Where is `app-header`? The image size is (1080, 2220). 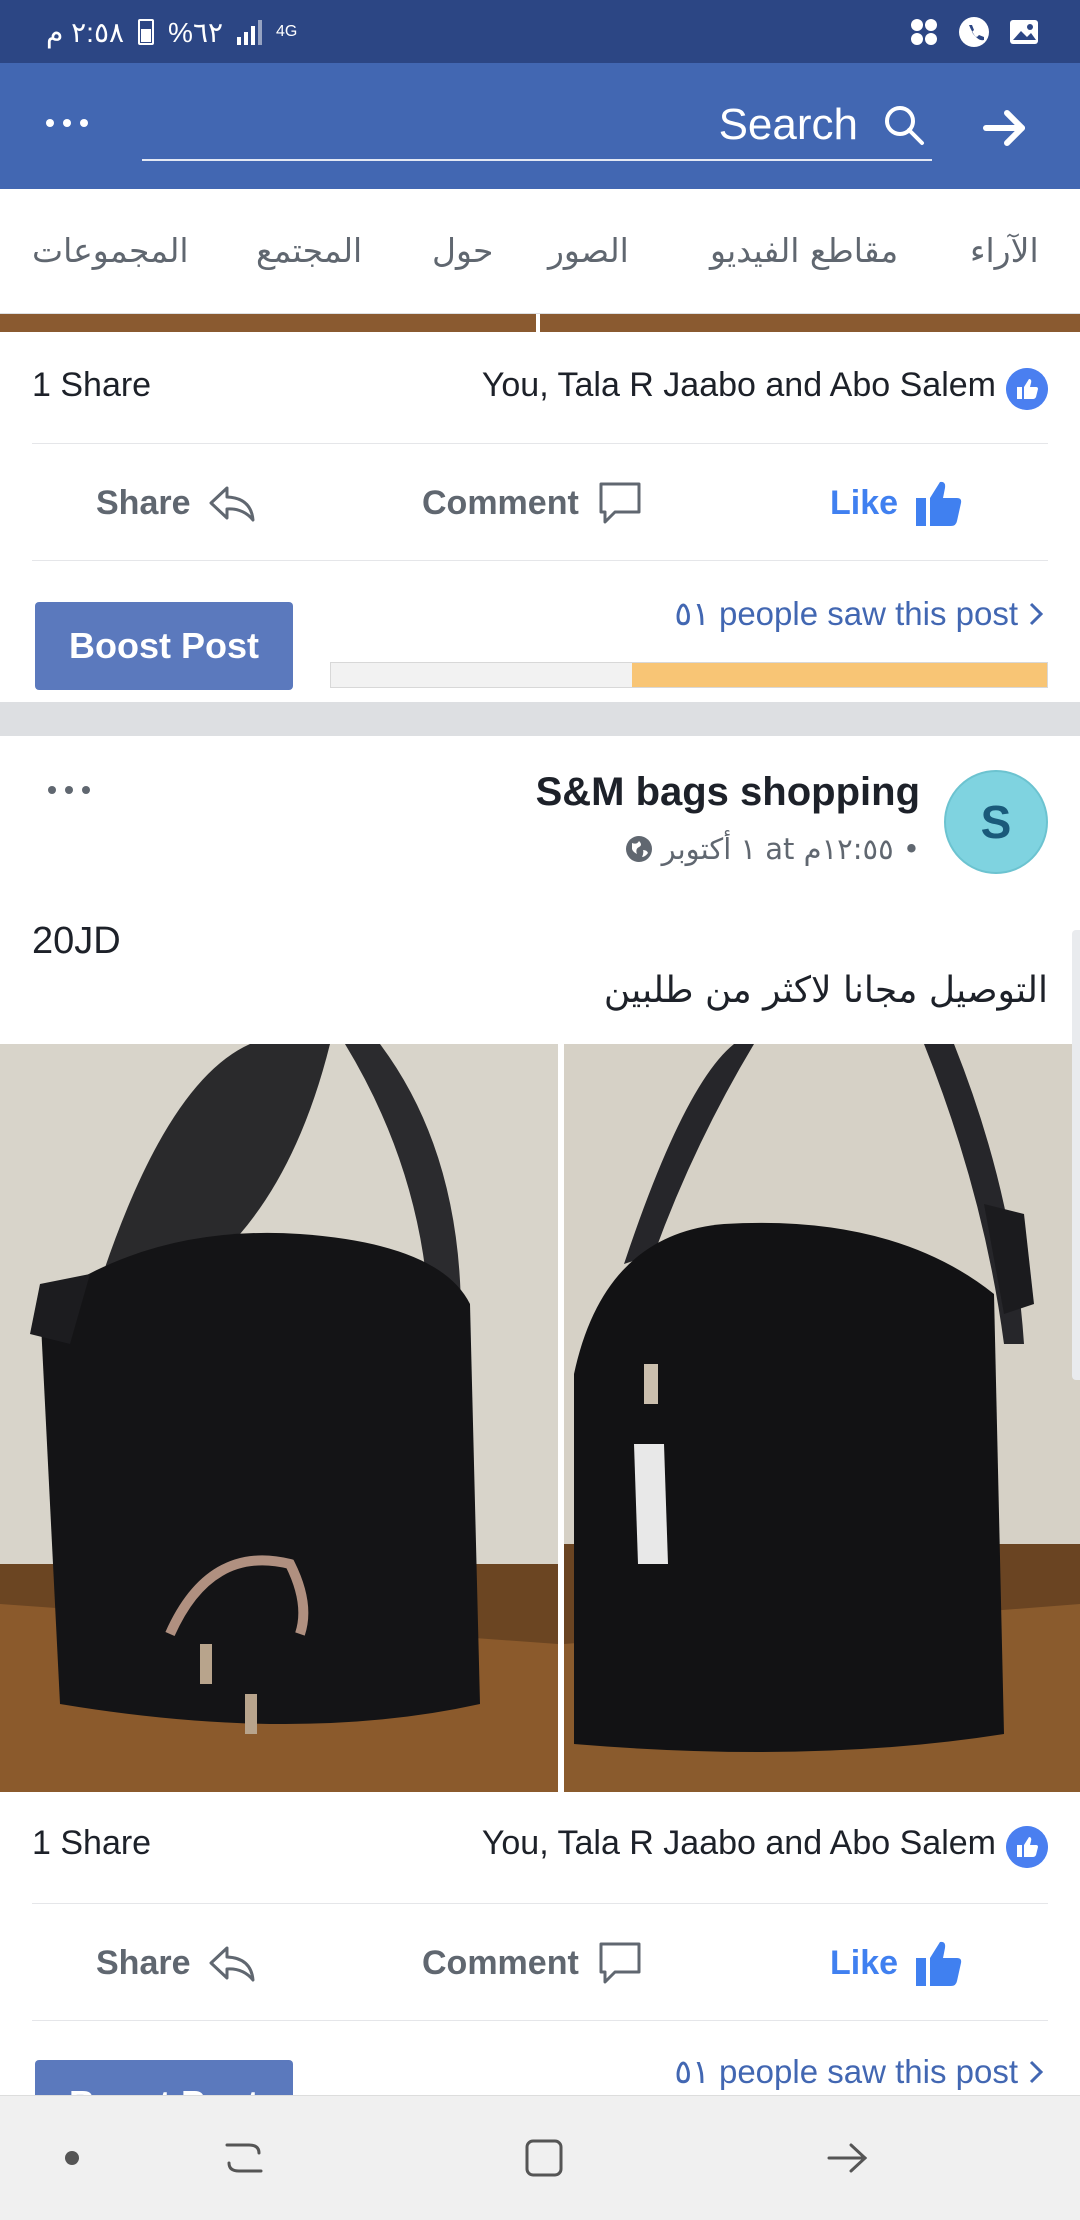
app-header is located at coordinates (540, 126).